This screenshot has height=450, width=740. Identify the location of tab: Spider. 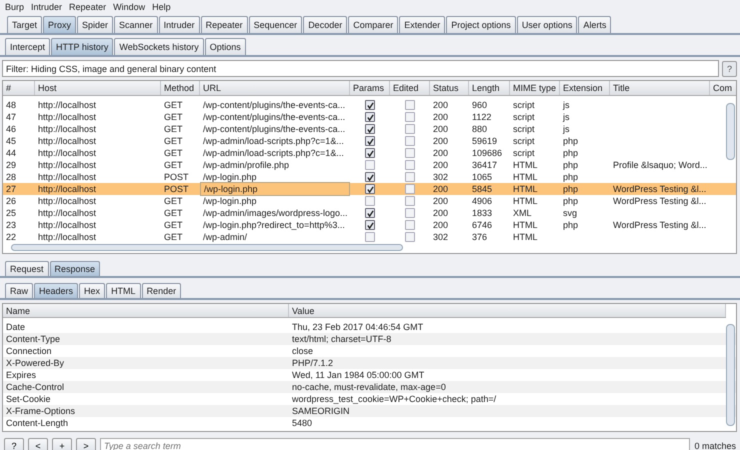
(95, 24).